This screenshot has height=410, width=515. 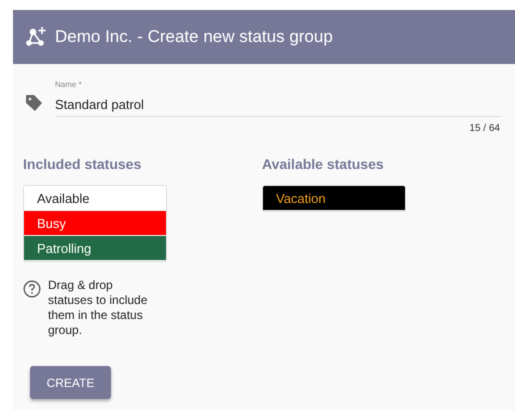 I want to click on section-heading: Available statuses, so click(x=323, y=164).